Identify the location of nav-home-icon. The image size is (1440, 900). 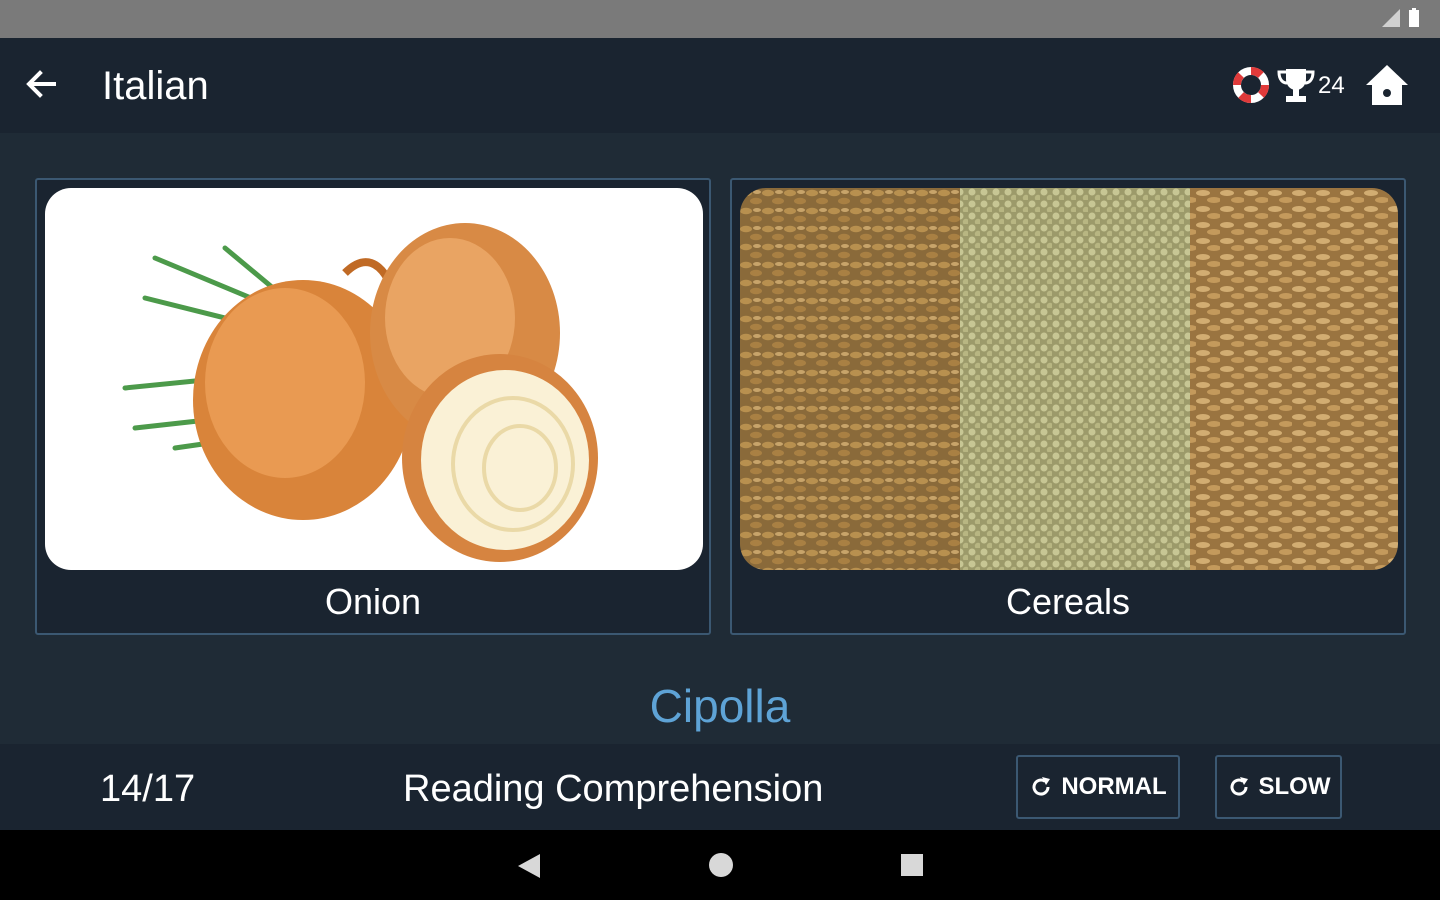
(721, 865).